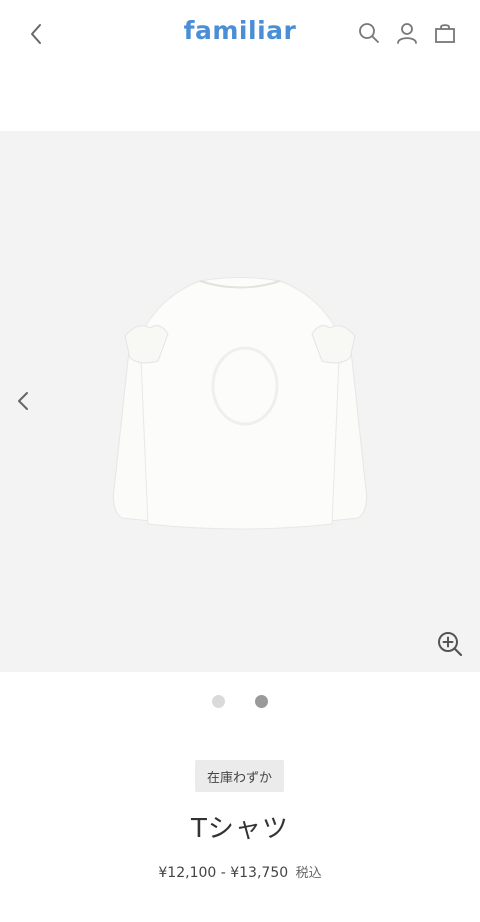 This screenshot has height=922, width=480. I want to click on search-button, so click(369, 33).